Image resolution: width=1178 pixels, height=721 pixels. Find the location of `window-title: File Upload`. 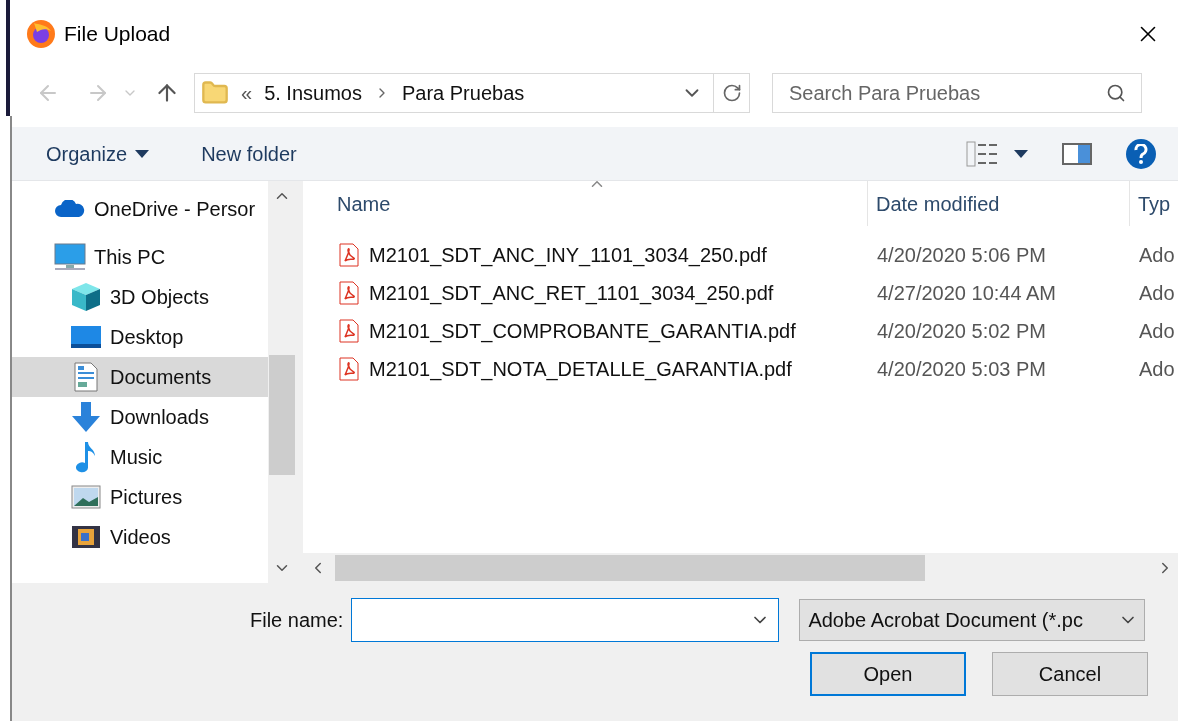

window-title: File Upload is located at coordinates (117, 34).